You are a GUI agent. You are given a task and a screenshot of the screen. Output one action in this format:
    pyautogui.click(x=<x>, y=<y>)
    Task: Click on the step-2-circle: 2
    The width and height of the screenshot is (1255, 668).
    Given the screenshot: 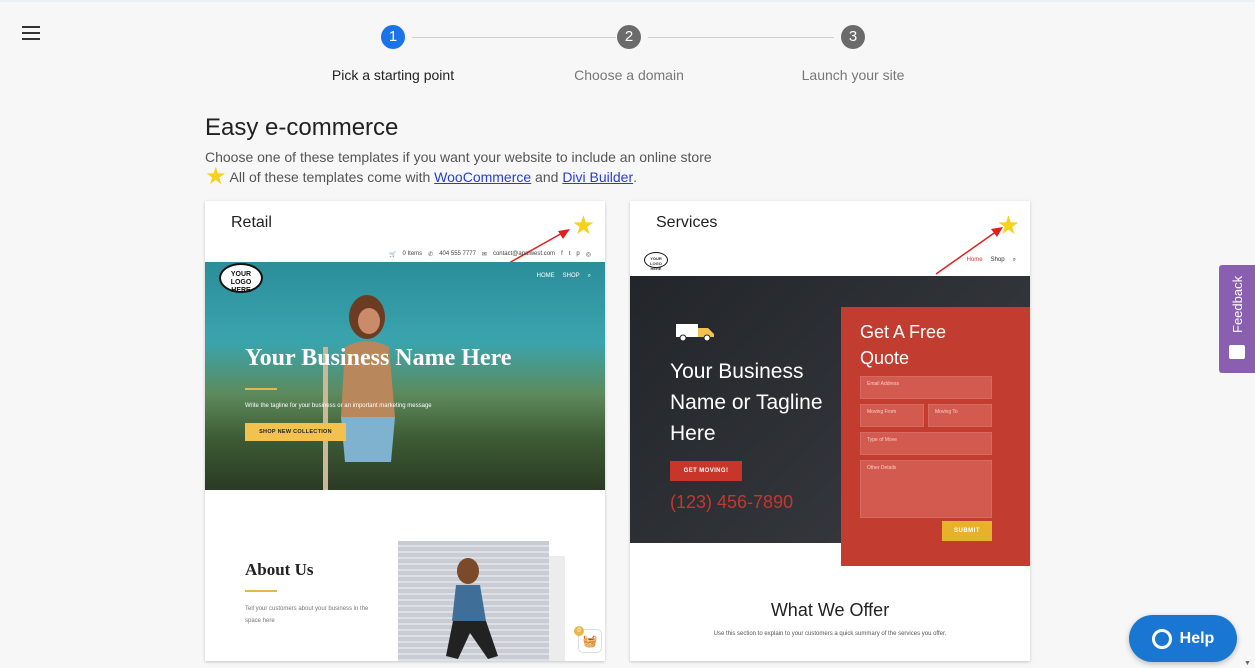 What is the action you would take?
    pyautogui.click(x=629, y=37)
    